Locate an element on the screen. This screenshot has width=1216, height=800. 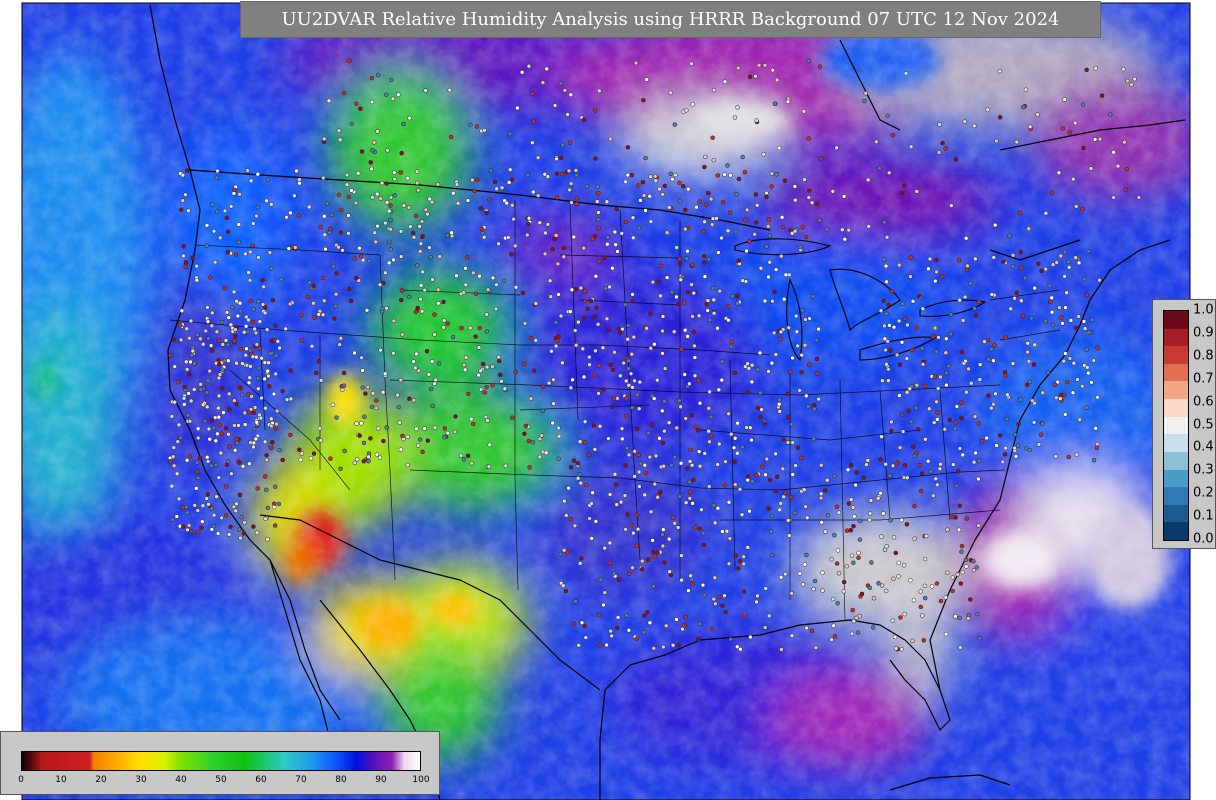
increment-colorbar-tick-label: 0.7 is located at coordinates (1203, 379).